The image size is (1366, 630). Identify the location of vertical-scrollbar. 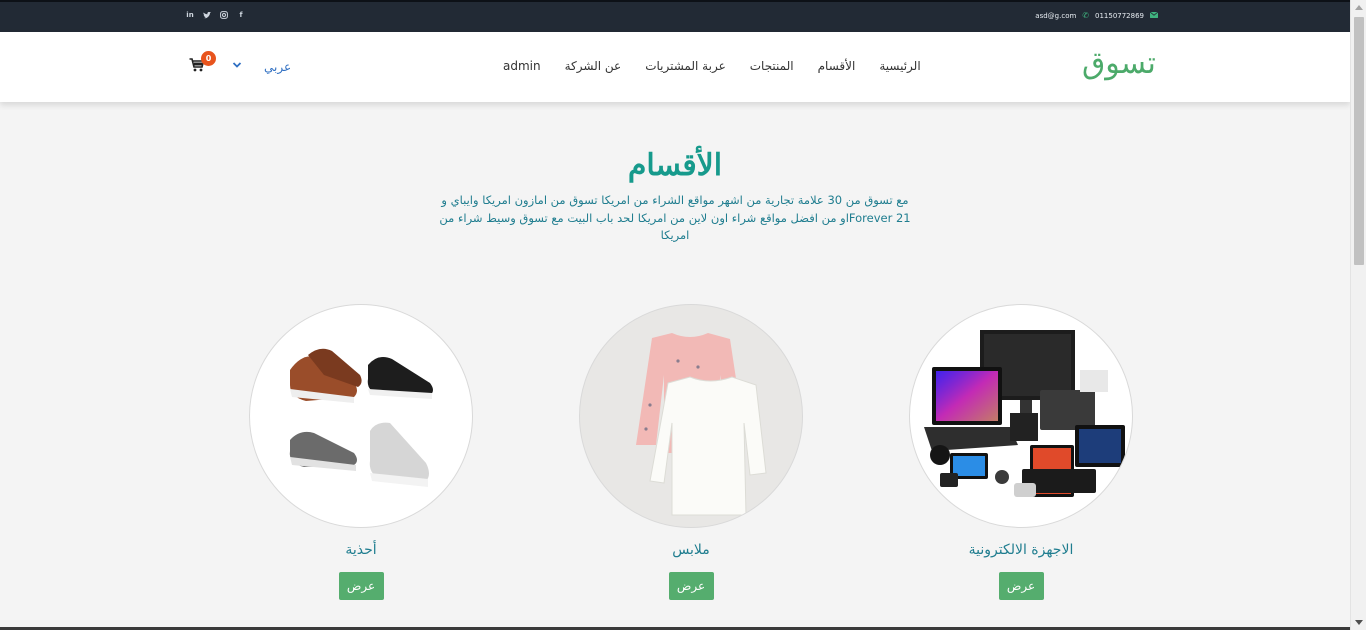
(1358, 315).